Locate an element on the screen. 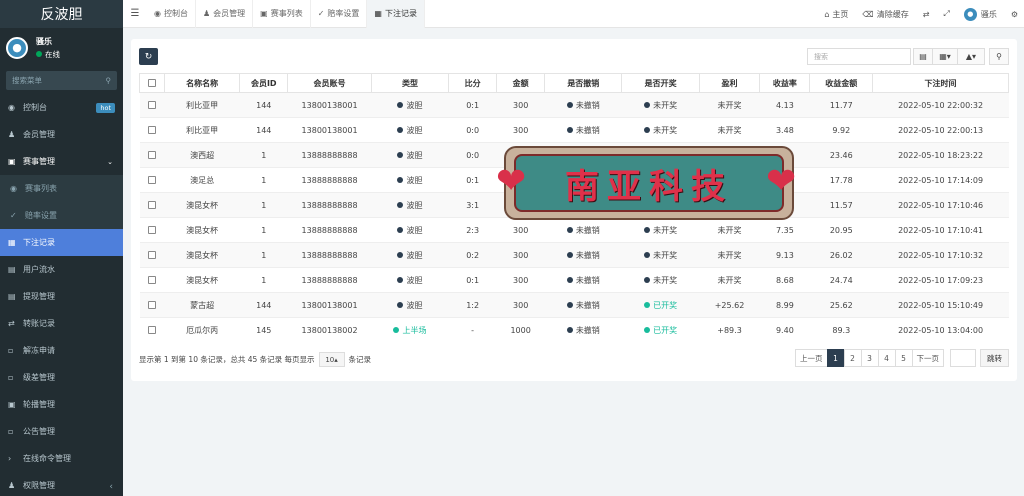  table-cell: 145 is located at coordinates (263, 330).